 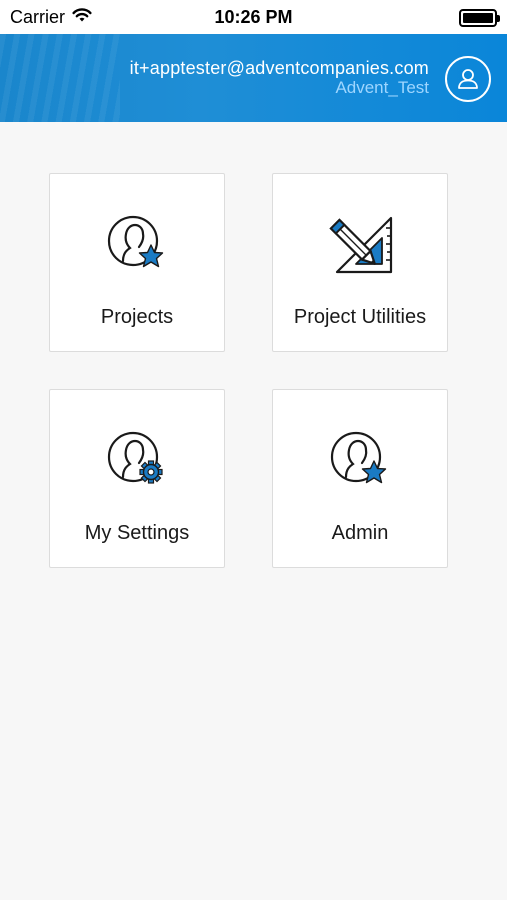 I want to click on projects-tile: Projects, so click(x=137, y=262).